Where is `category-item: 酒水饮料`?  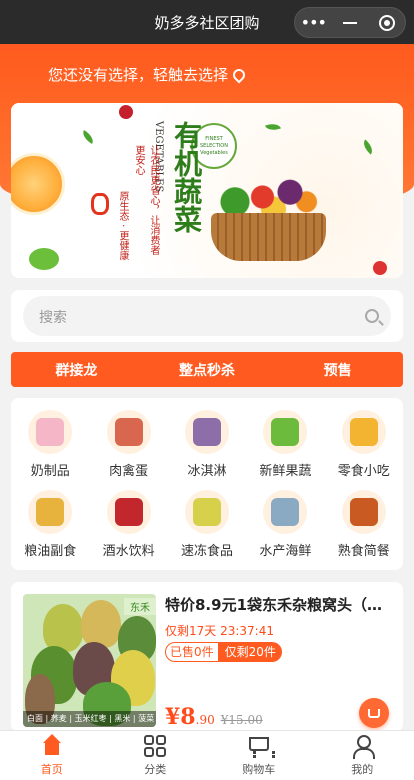
category-item: 酒水饮料 is located at coordinates (128, 524).